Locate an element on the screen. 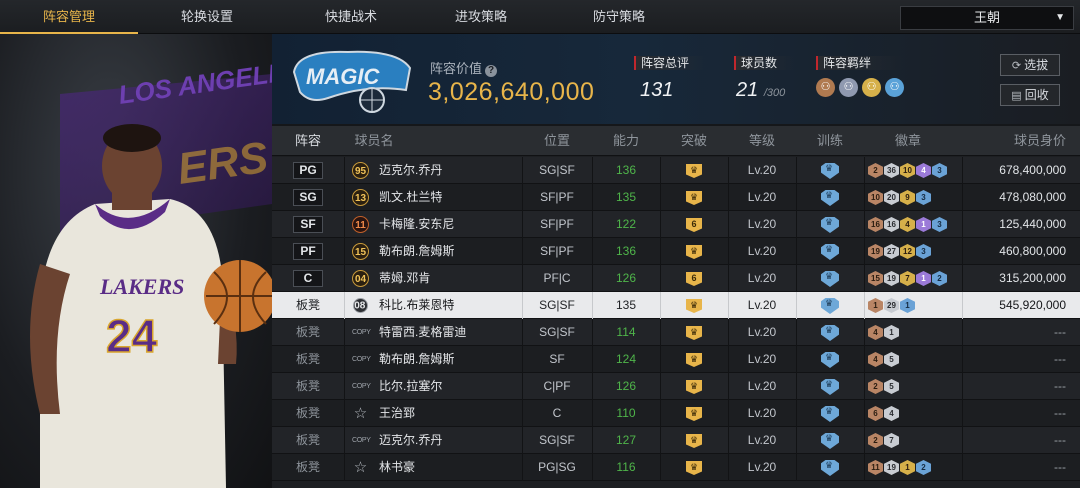 Image resolution: width=1080 pixels, height=488 pixels. tab-rotation: 轮换设置 is located at coordinates (207, 17).